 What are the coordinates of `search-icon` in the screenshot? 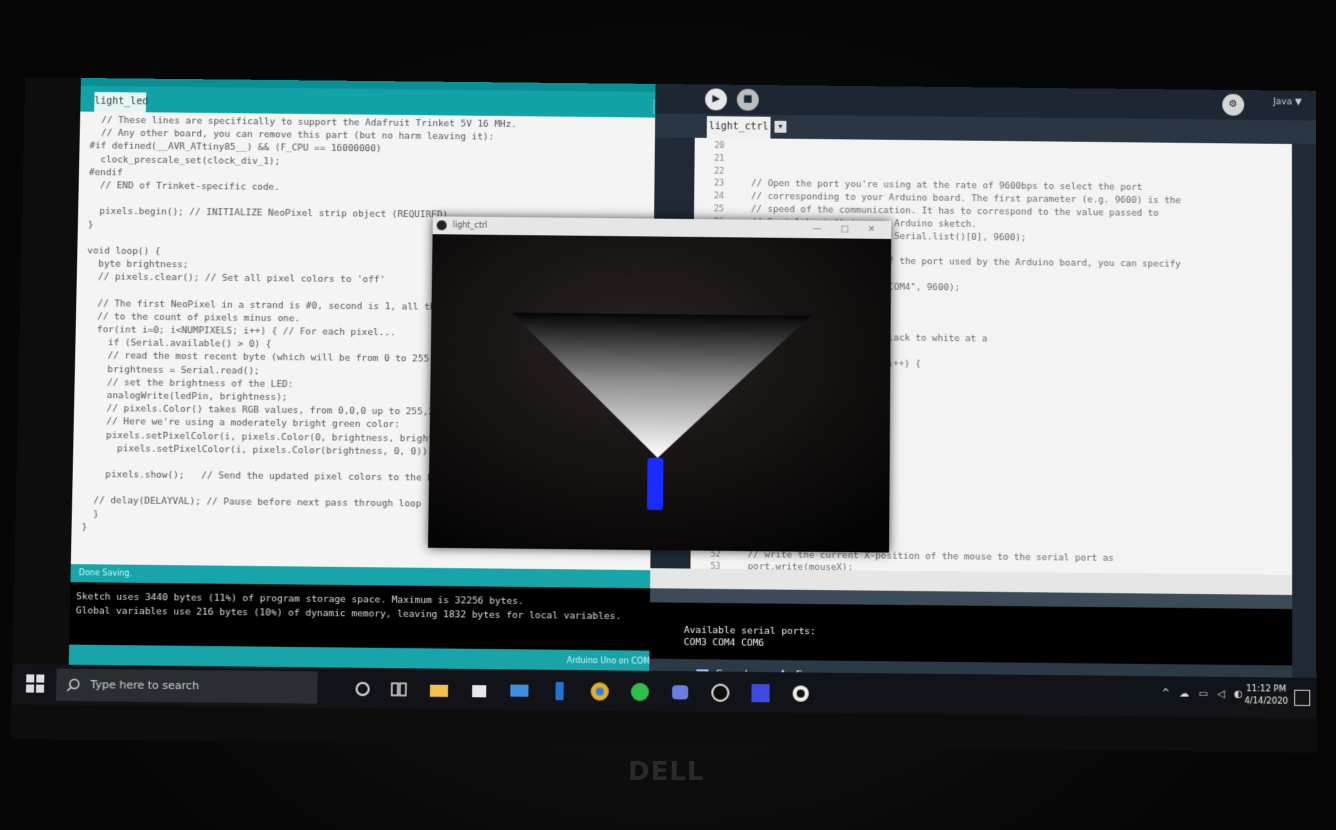 It's located at (73, 685).